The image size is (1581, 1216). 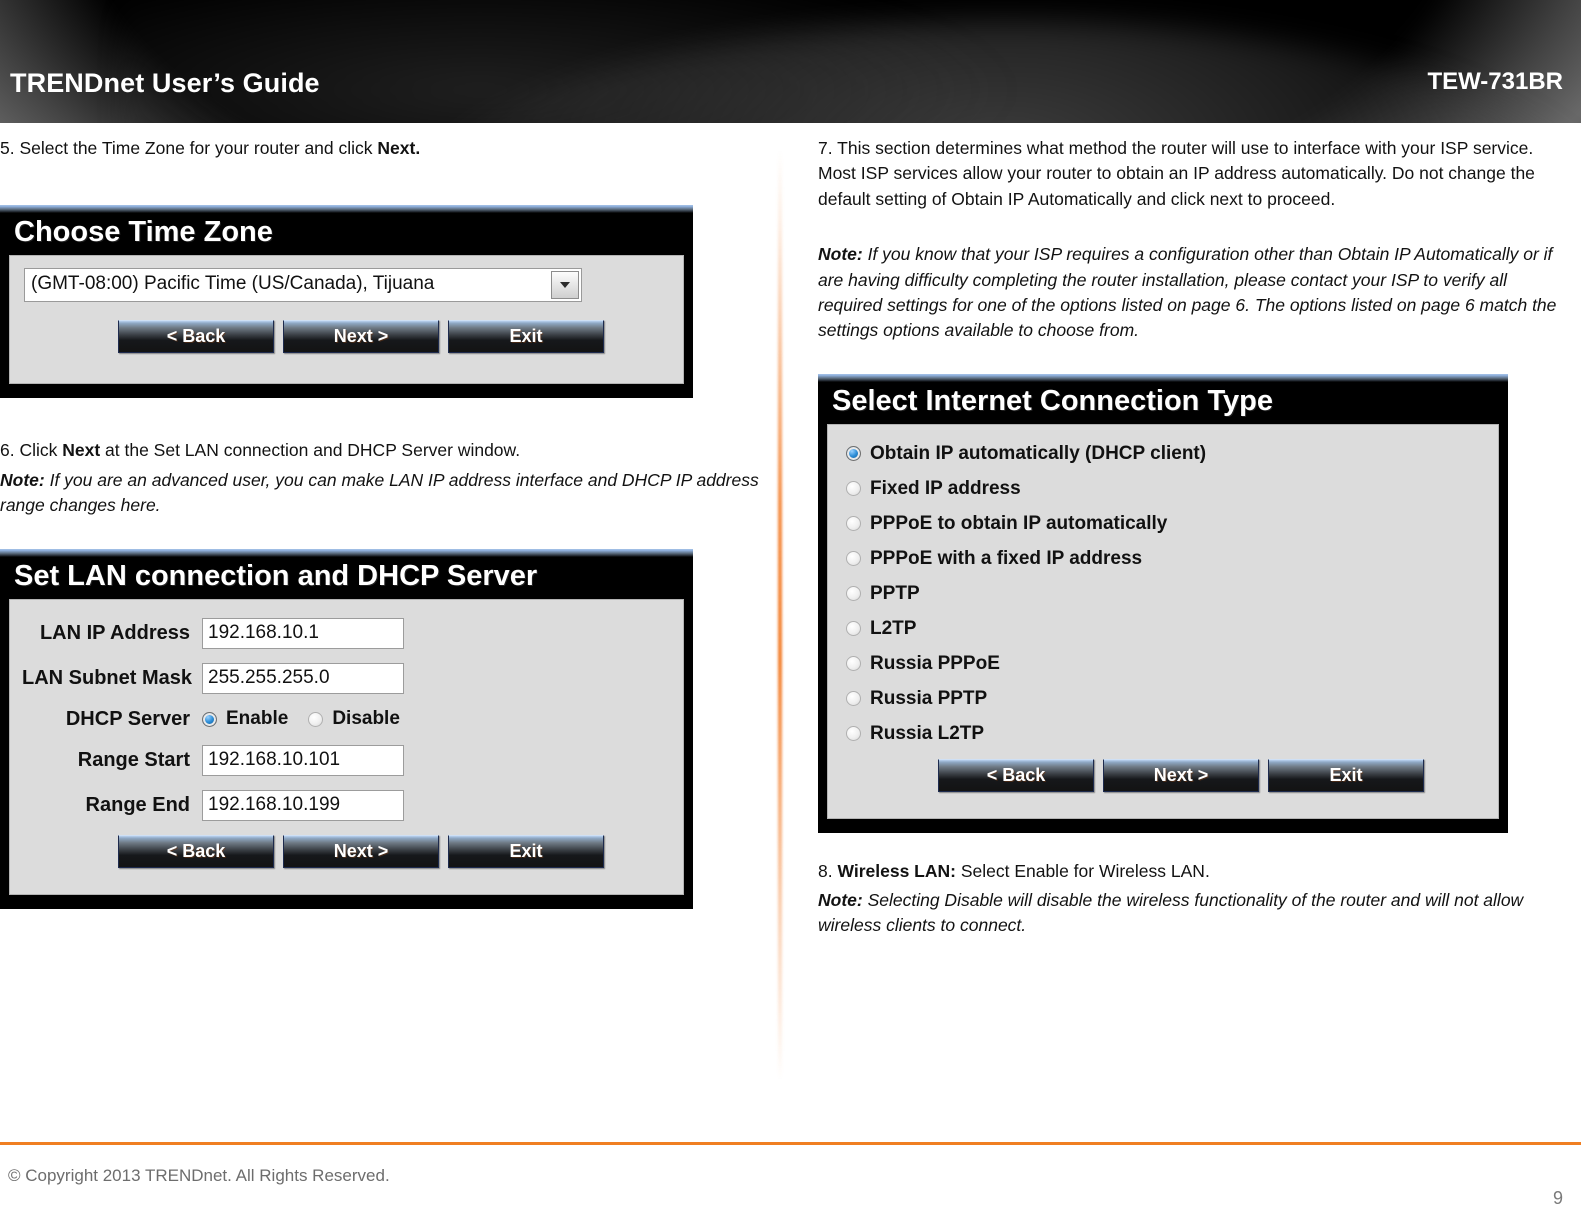 I want to click on wan-next-button: Next >, so click(x=1181, y=775).